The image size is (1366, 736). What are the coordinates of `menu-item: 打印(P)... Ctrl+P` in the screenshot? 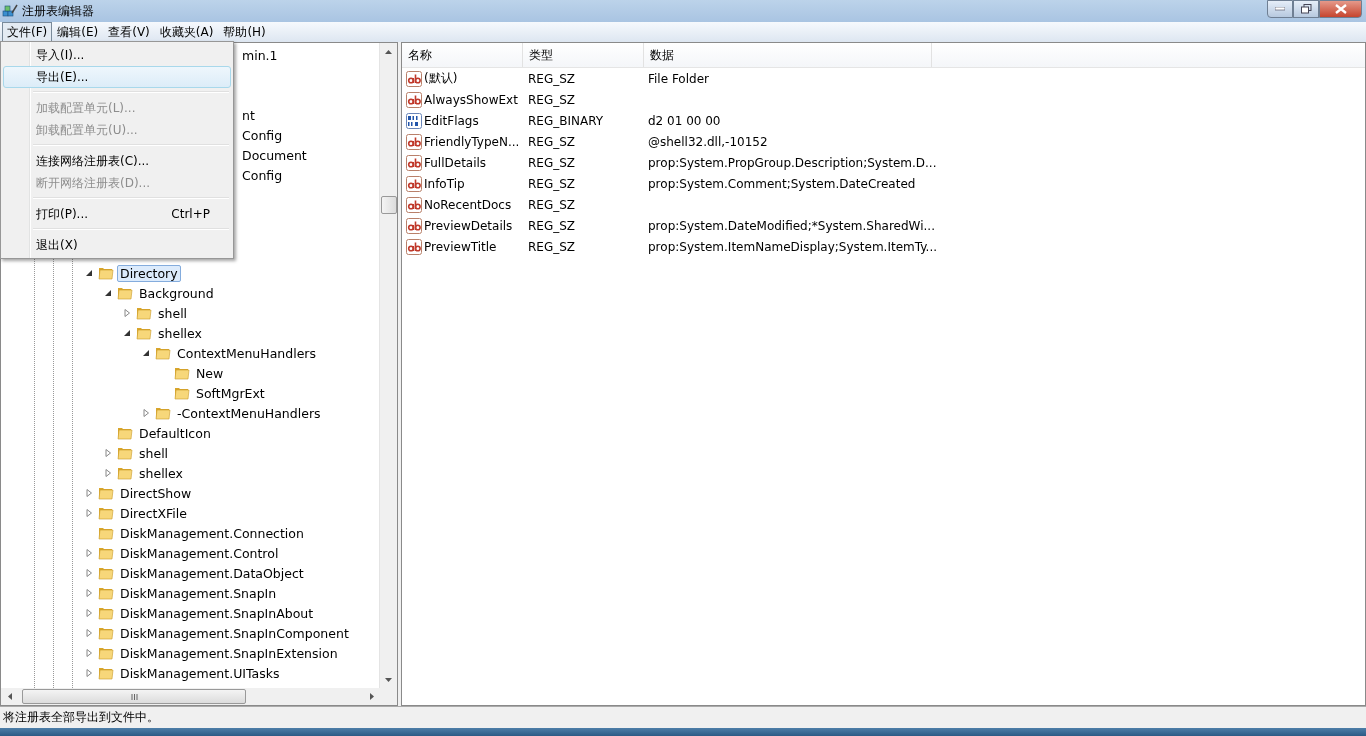 It's located at (117, 214).